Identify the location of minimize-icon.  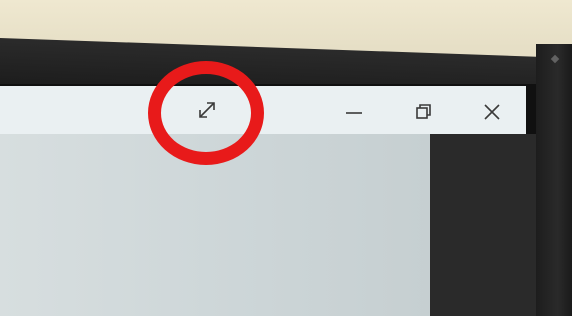
(354, 112).